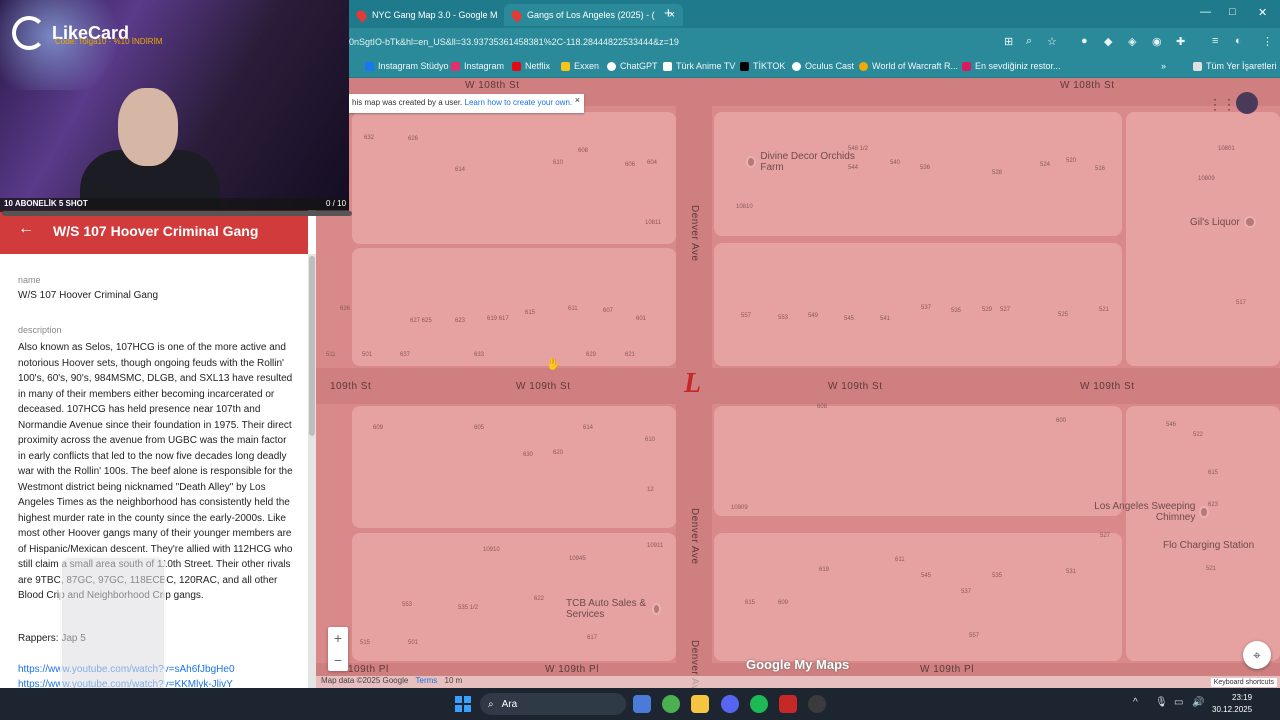 The image size is (1280, 720). I want to click on terms-link: Terms, so click(427, 680).